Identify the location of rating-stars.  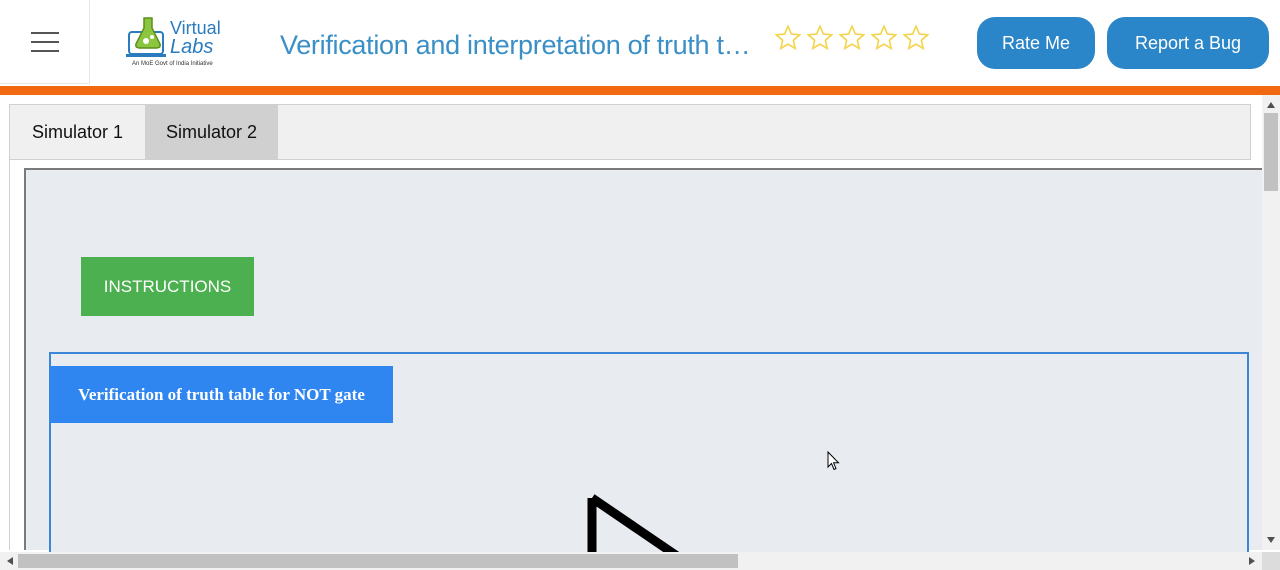
(852, 38).